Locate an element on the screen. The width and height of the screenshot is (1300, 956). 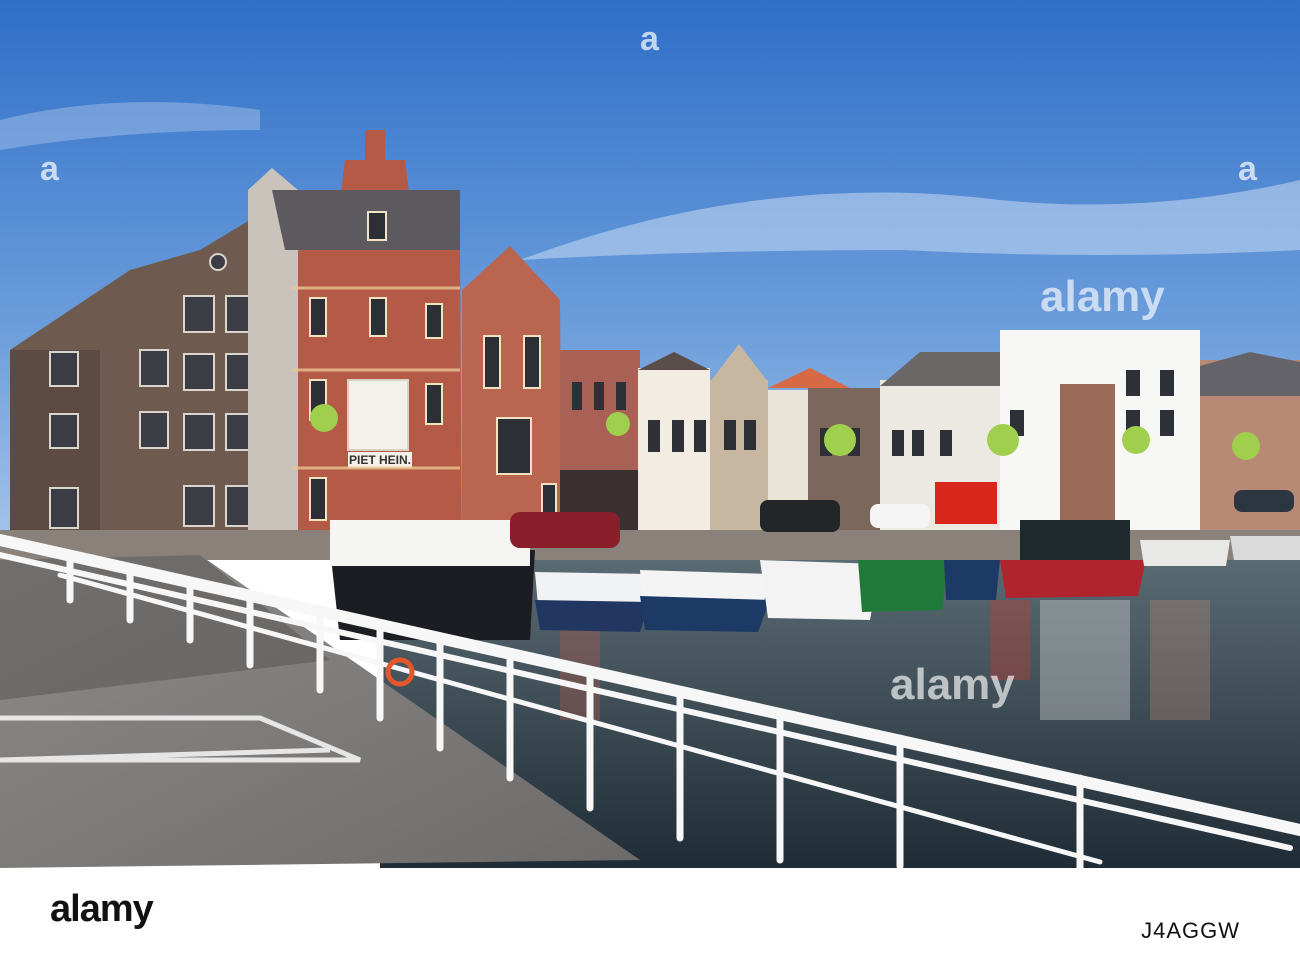
brick-gable-building is located at coordinates (512, 395).